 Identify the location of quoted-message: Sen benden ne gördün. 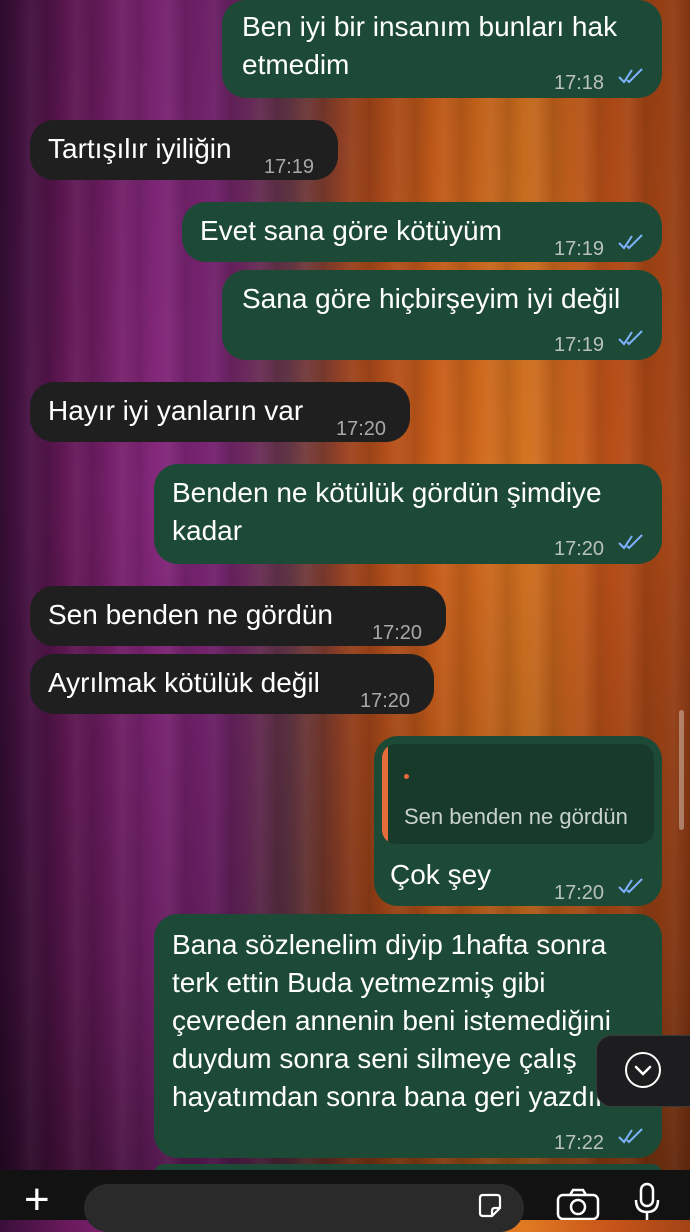
(518, 794).